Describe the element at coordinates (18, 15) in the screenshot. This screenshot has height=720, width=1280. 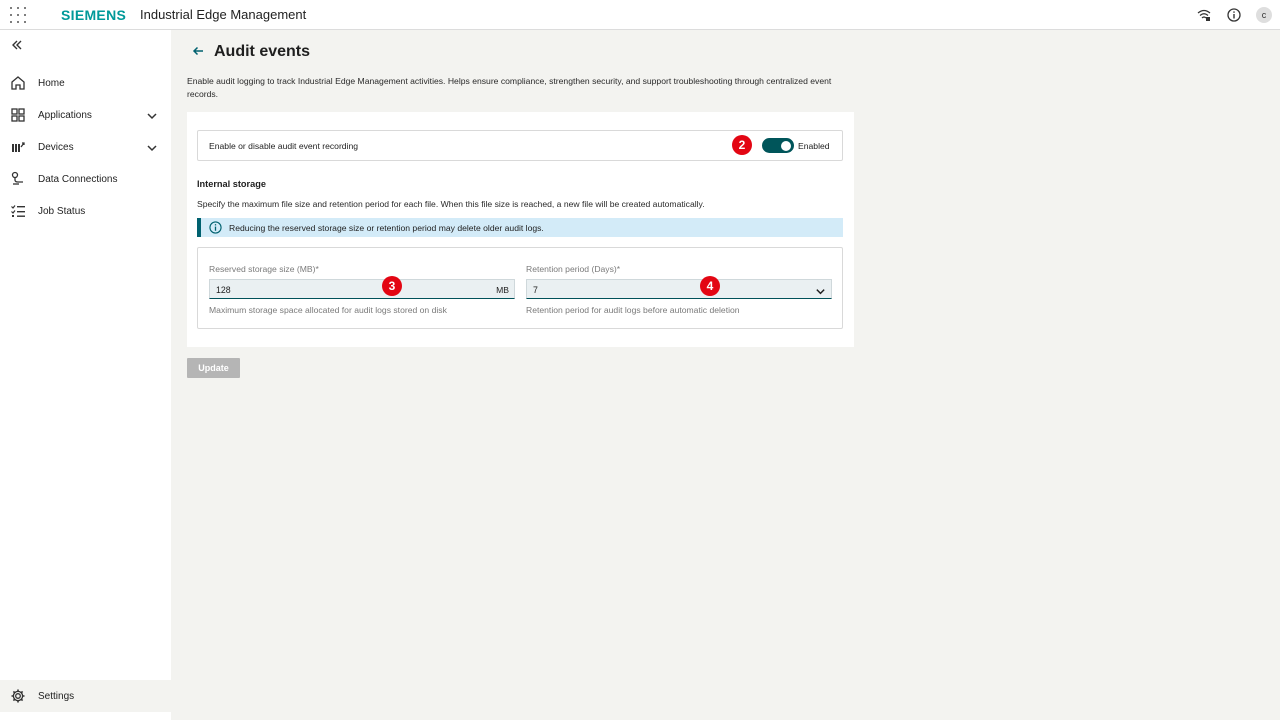
I see `apps-grid-icon` at that location.